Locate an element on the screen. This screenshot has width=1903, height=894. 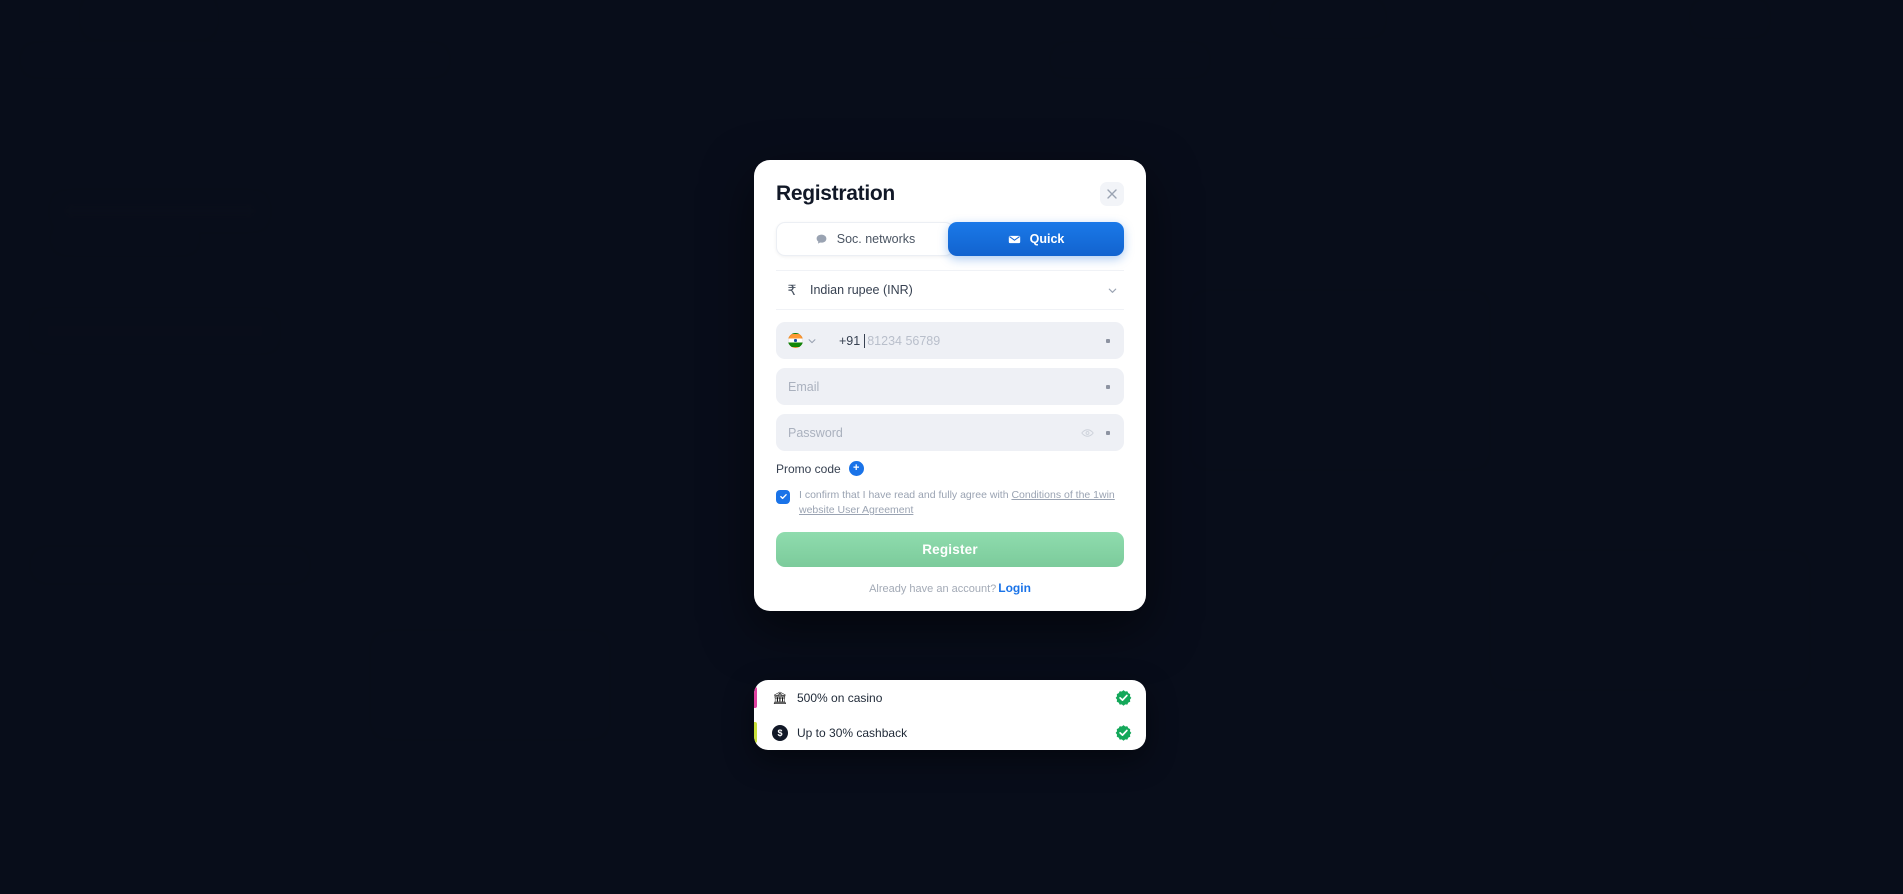
list-item: $ Up to 30% cashback is located at coordinates (950, 732).